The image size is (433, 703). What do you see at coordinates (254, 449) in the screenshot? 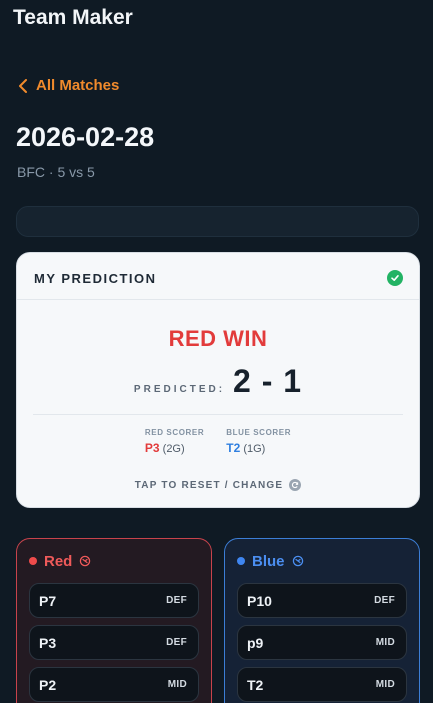
I see `blue-scorer-goals: (1G)` at bounding box center [254, 449].